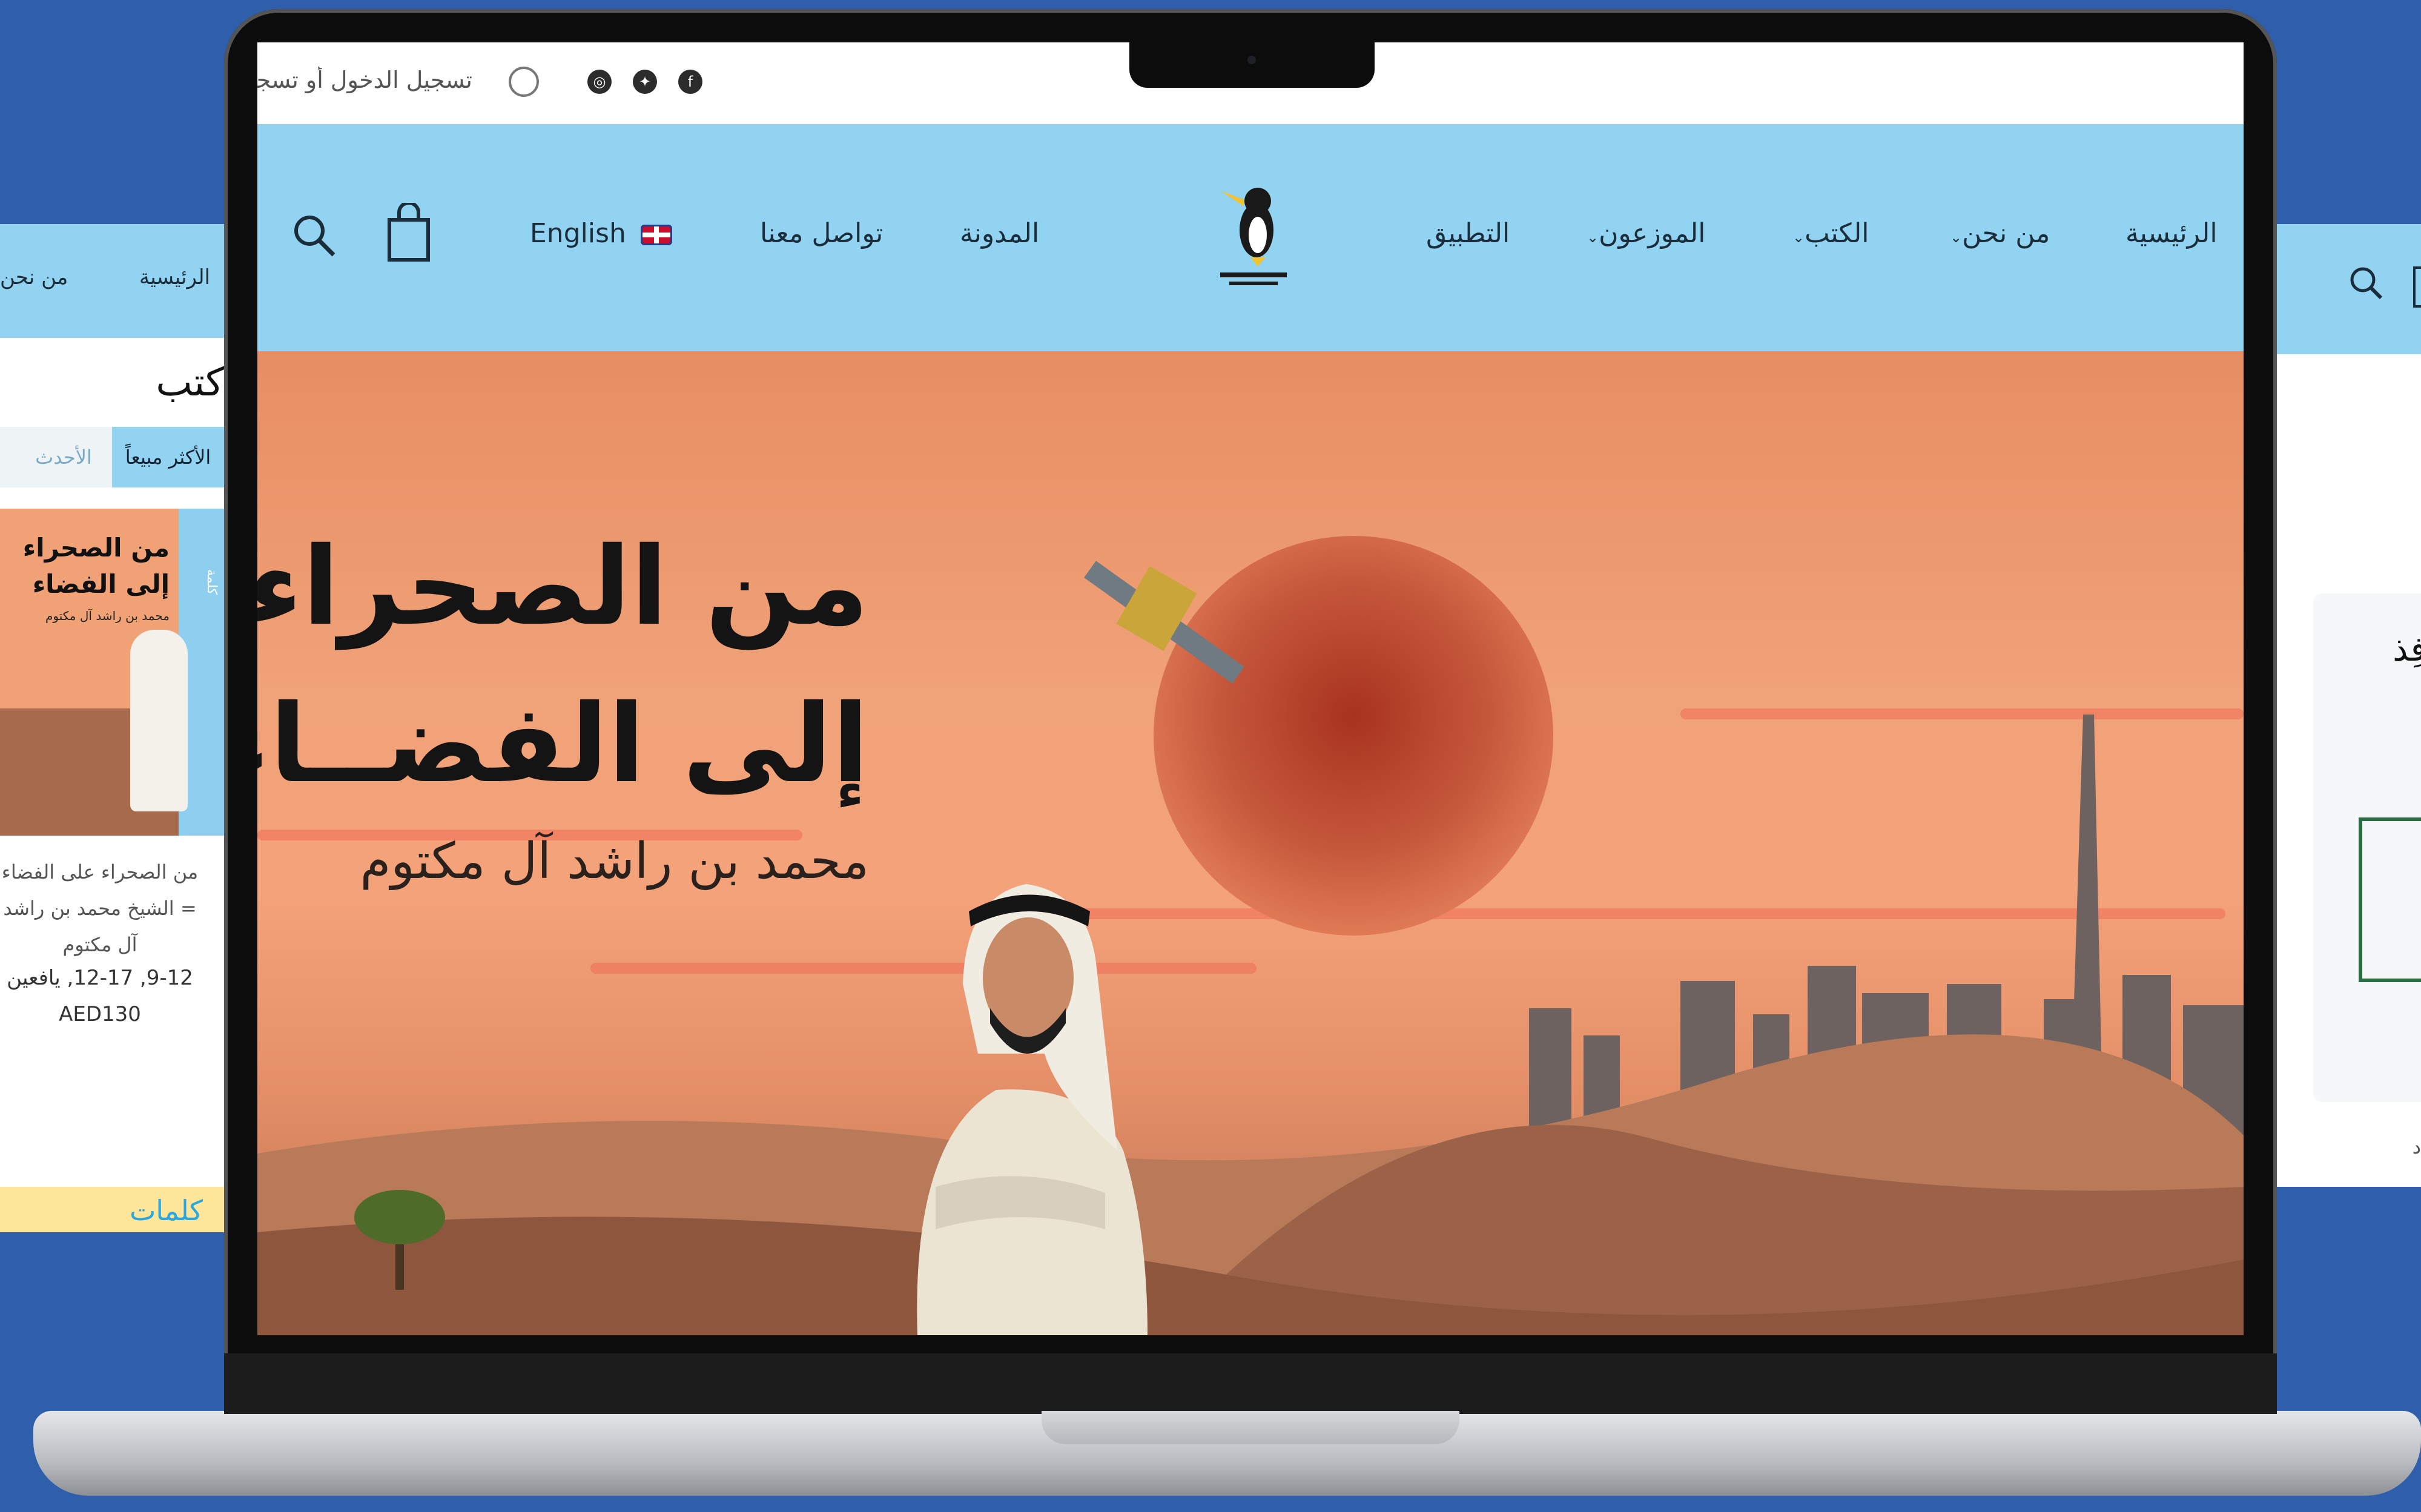 Image resolution: width=2421 pixels, height=1512 pixels. Describe the element at coordinates (211, 582) in the screenshot. I see `book-spine-text: كلمة` at that location.